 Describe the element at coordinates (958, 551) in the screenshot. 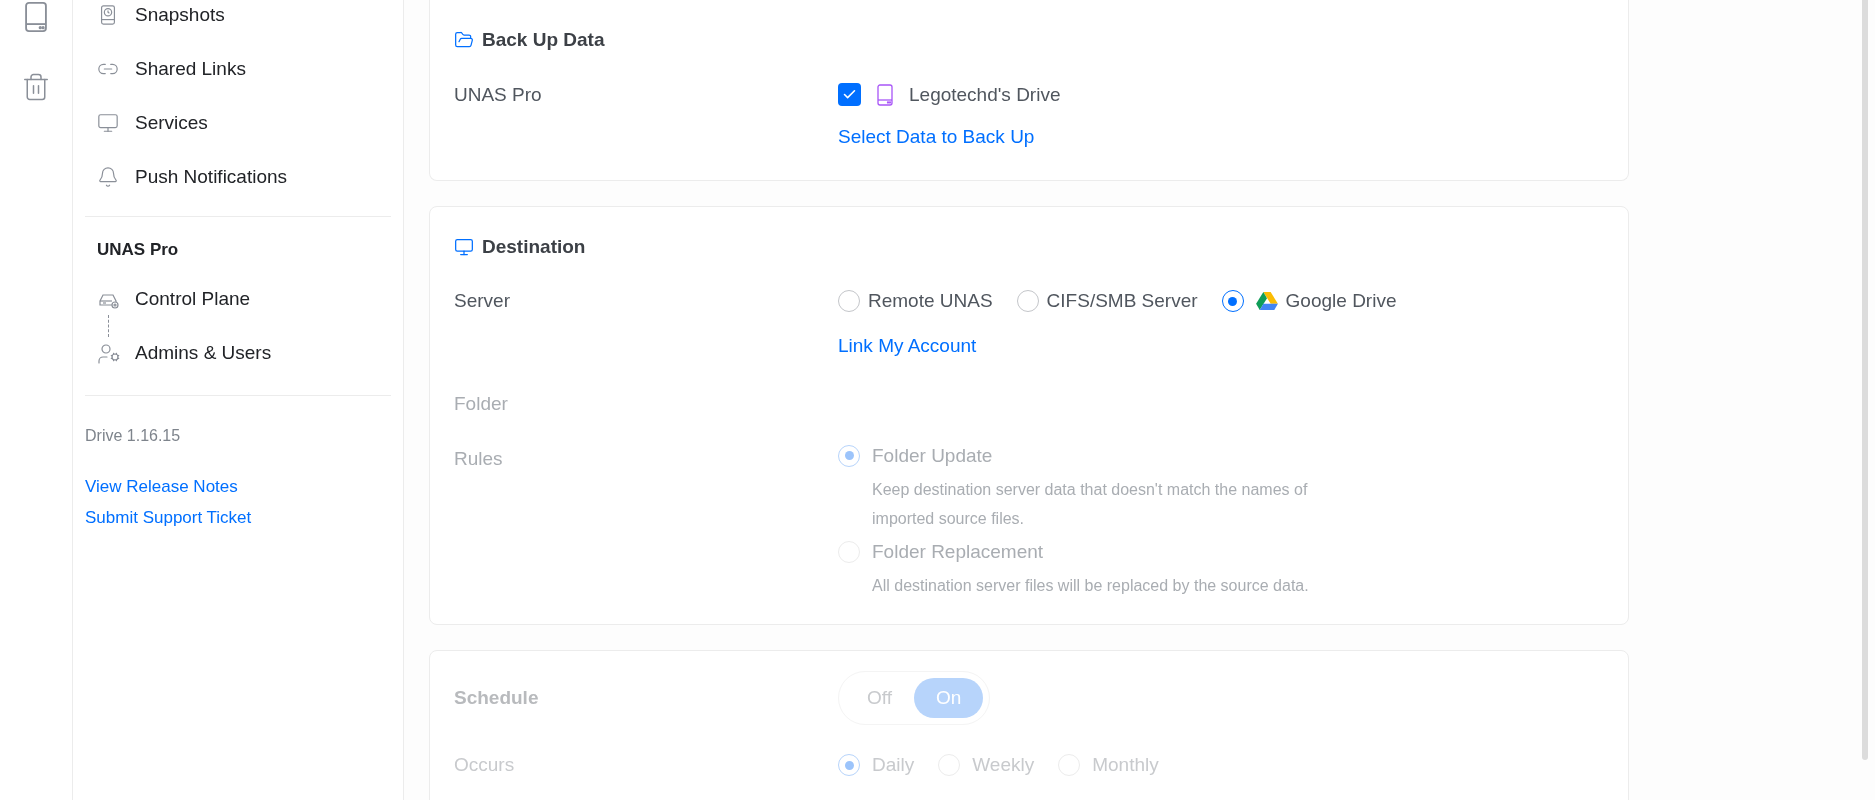

I see `option-label: Folder Replacement` at that location.